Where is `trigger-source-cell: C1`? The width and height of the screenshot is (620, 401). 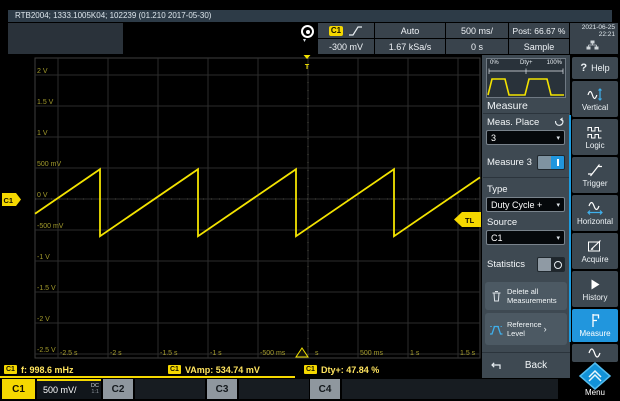
trigger-source-cell: C1 is located at coordinates (346, 30).